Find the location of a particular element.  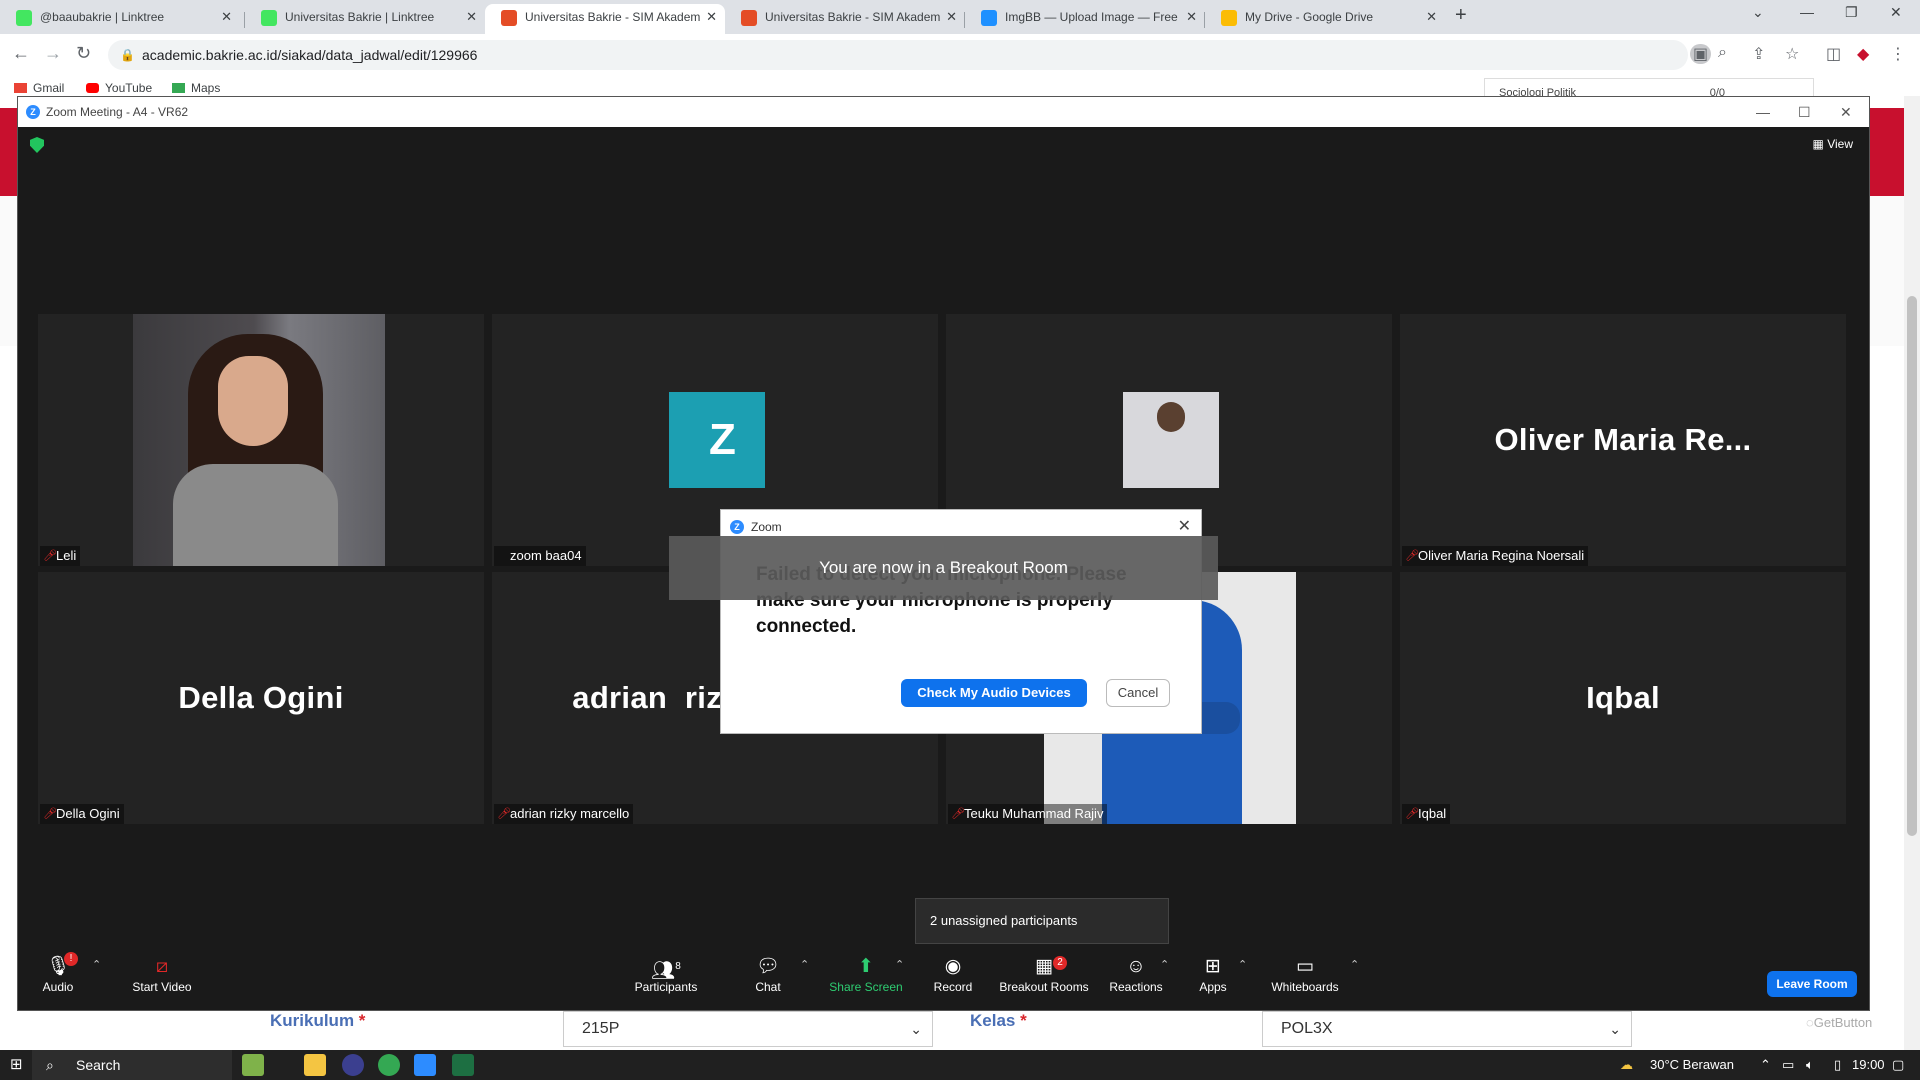

zoom-logo-icon: Z is located at coordinates (737, 527).